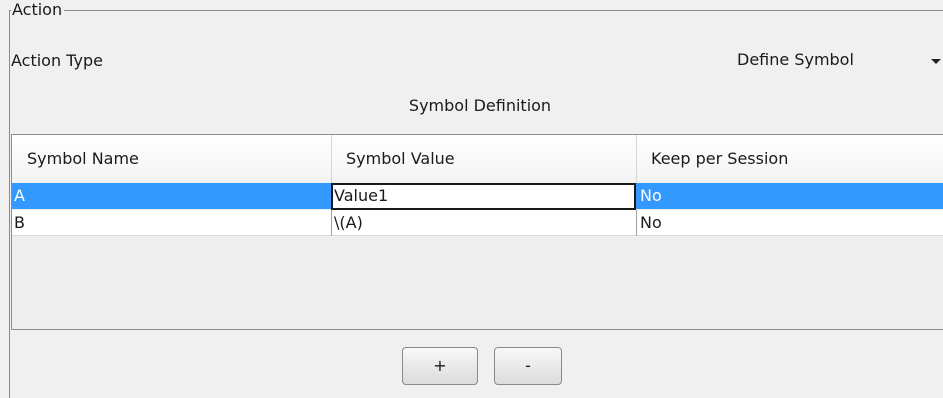 Image resolution: width=943 pixels, height=398 pixels. What do you see at coordinates (476, 10) in the screenshot?
I see `group-frame-top` at bounding box center [476, 10].